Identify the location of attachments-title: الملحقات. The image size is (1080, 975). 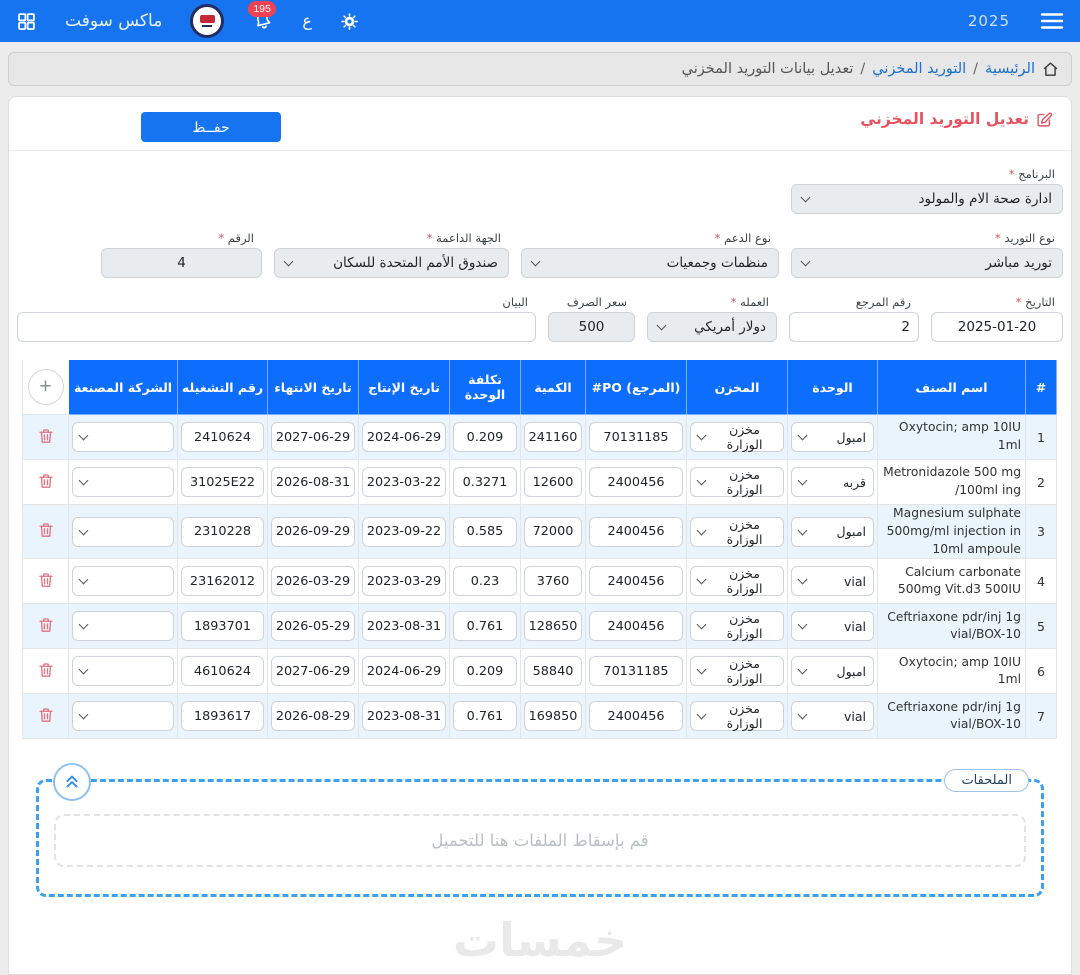
(986, 781).